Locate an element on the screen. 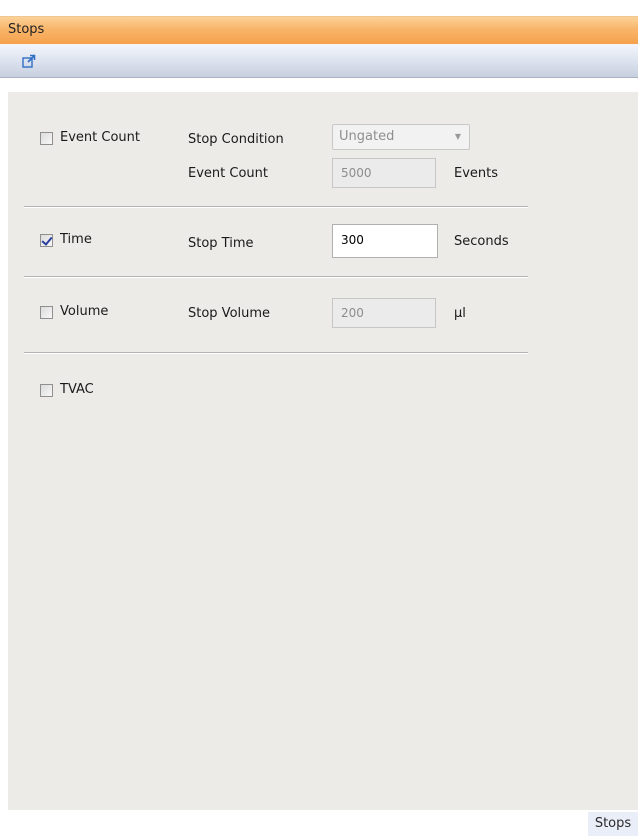  title-bar: Stops is located at coordinates (319, 30).